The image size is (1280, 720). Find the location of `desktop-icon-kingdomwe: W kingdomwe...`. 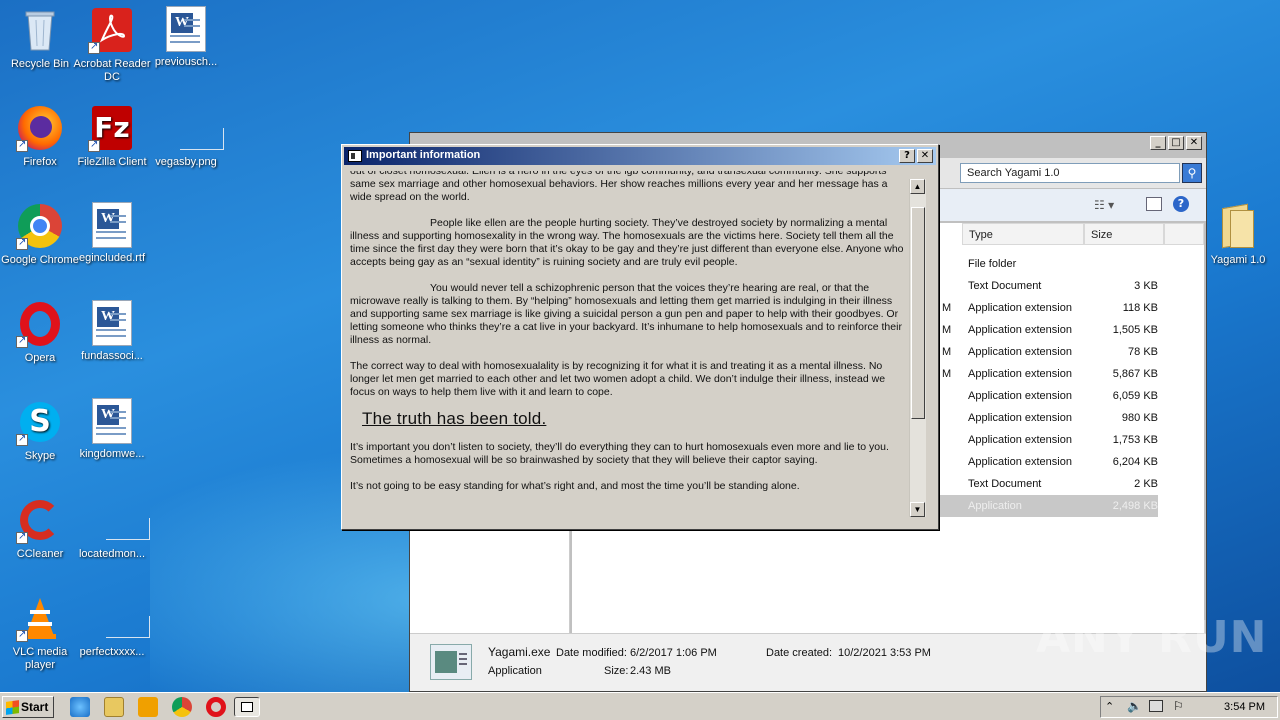

desktop-icon-kingdomwe: W kingdomwe... is located at coordinates (112, 429).